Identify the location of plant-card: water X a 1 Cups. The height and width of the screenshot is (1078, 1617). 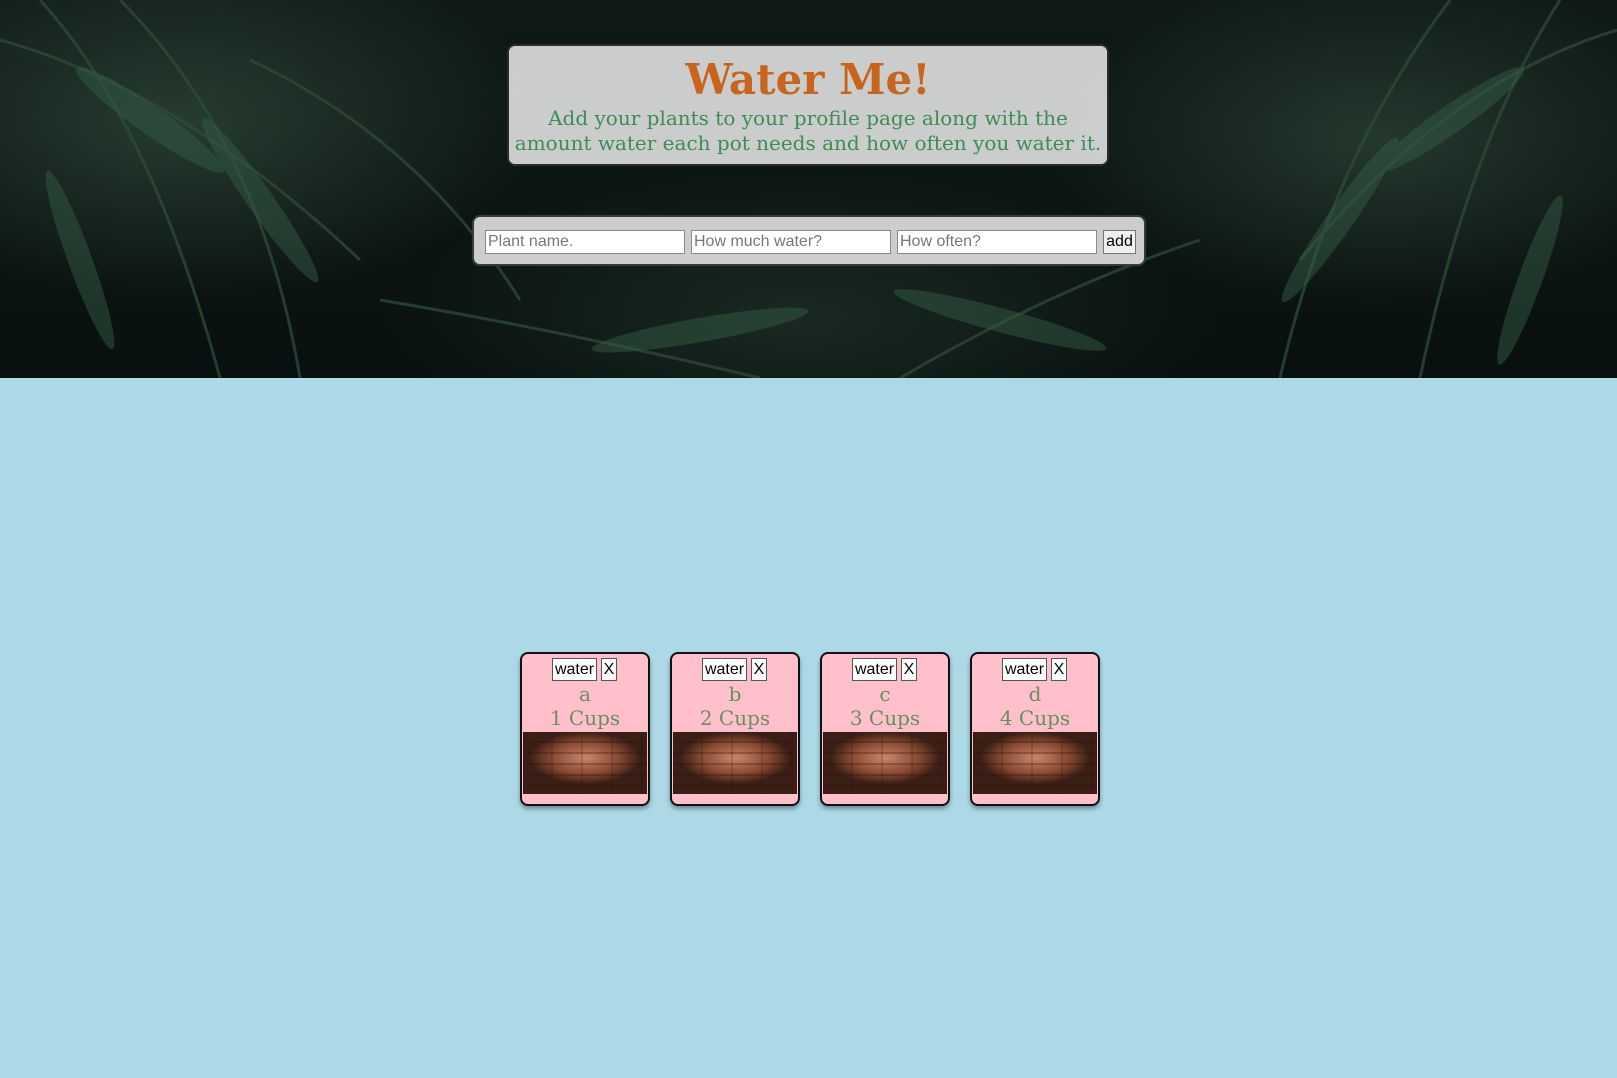
(585, 729).